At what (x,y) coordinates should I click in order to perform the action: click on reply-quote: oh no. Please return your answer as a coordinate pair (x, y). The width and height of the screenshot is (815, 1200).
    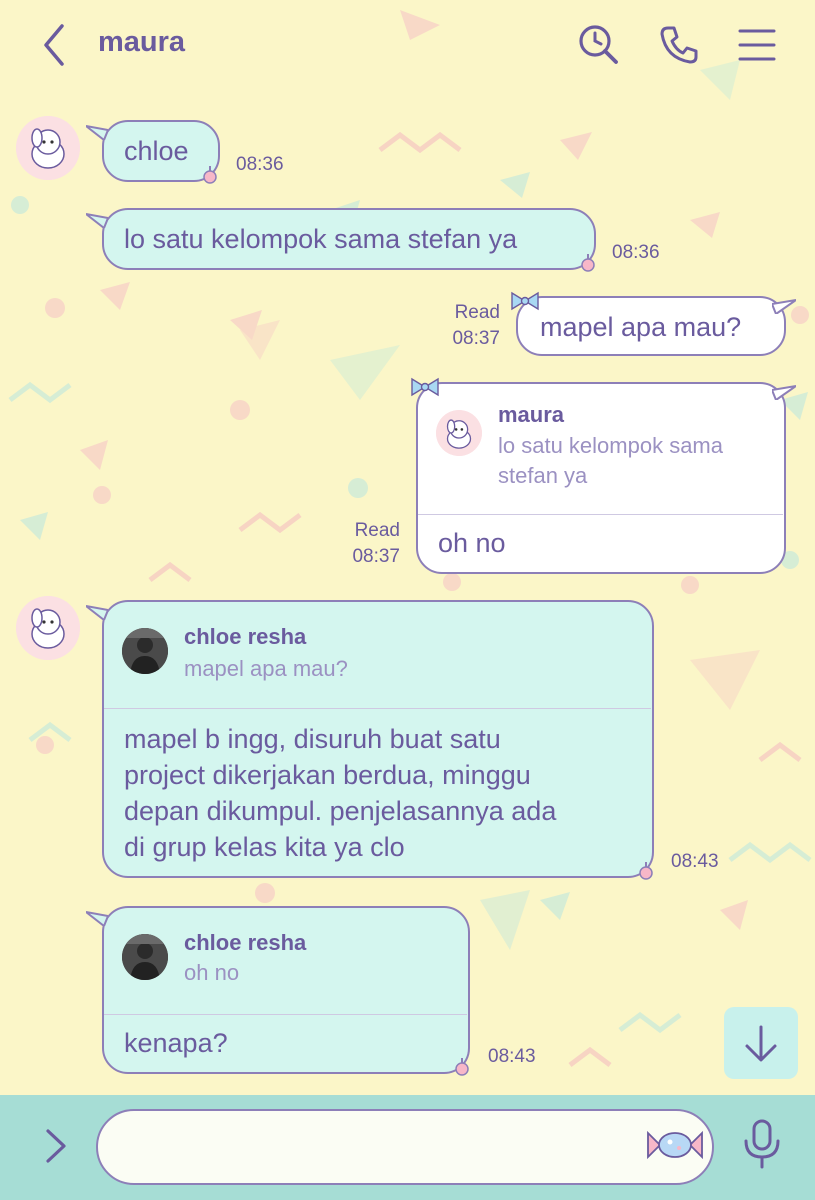
    Looking at the image, I should click on (212, 972).